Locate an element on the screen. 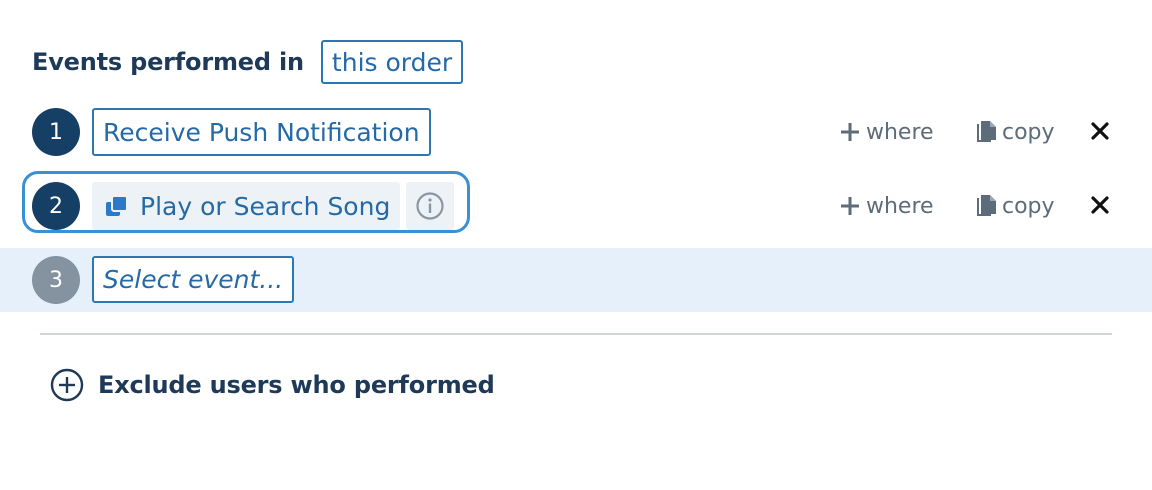 The image size is (1152, 490). step-number-badge: 3 is located at coordinates (56, 280).